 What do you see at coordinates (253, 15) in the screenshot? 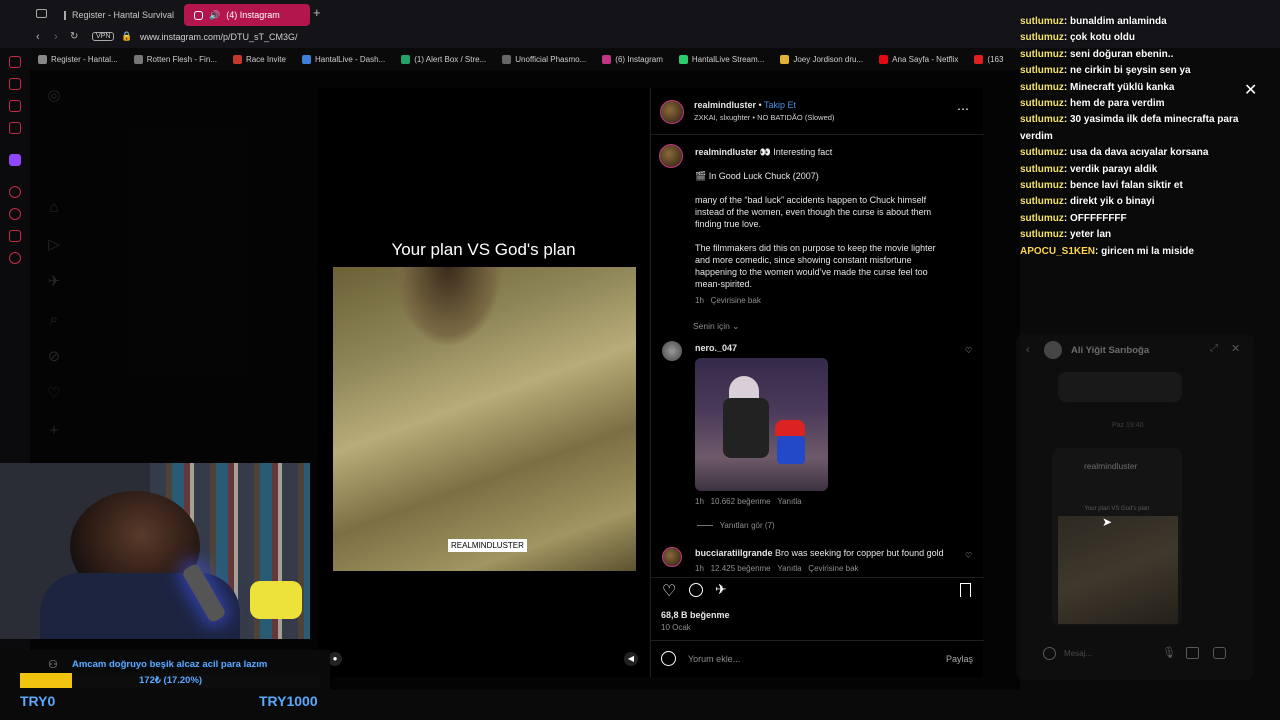
I see `tab-label: (4) Instagram` at bounding box center [253, 15].